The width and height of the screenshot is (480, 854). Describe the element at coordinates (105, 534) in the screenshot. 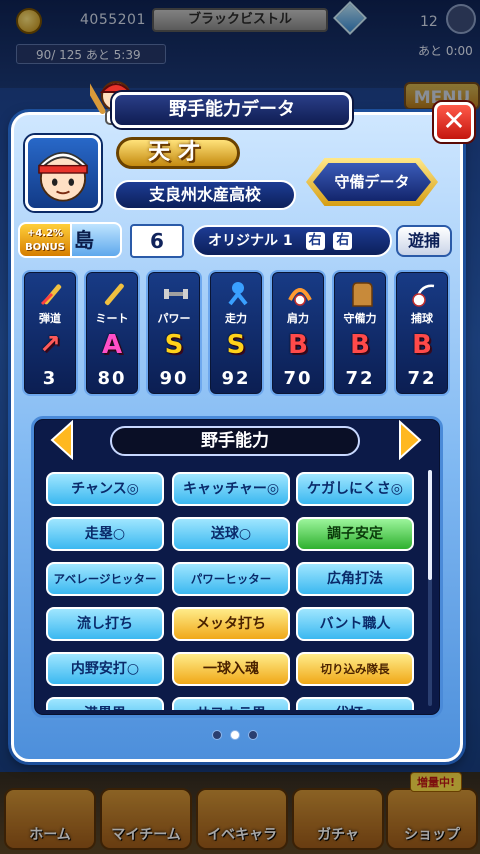

I see `ability-chip: 走塁○` at that location.